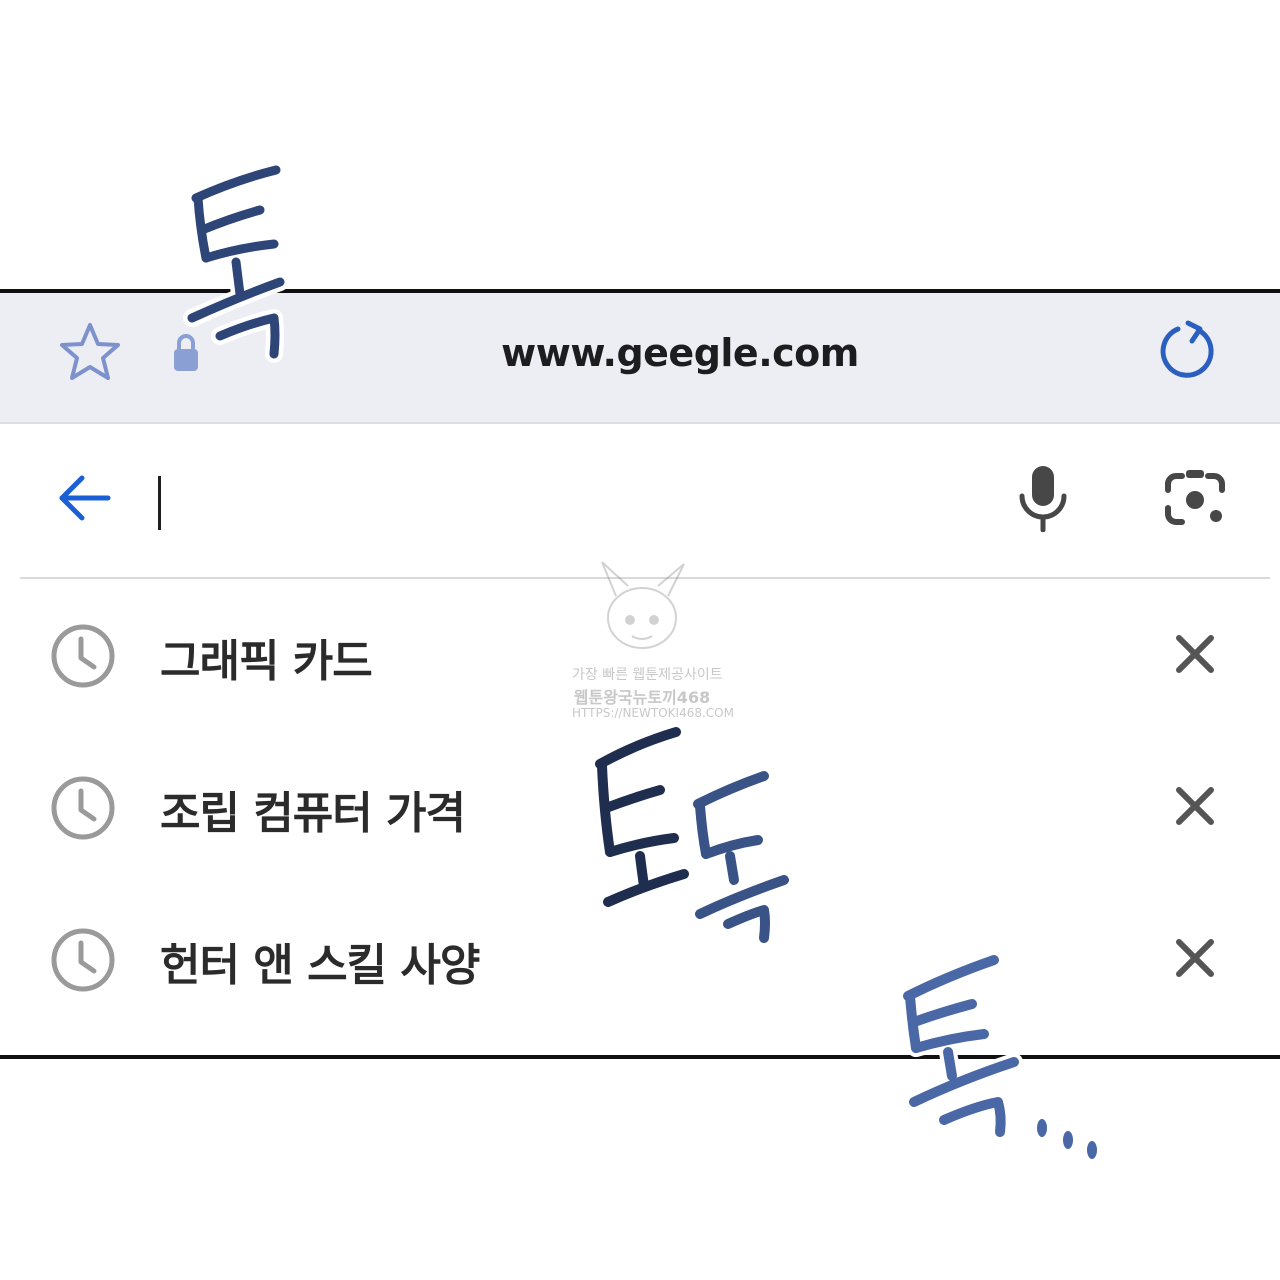  I want to click on watermark-line: 가장 빠른 웹툰제공사이트, so click(647, 675).